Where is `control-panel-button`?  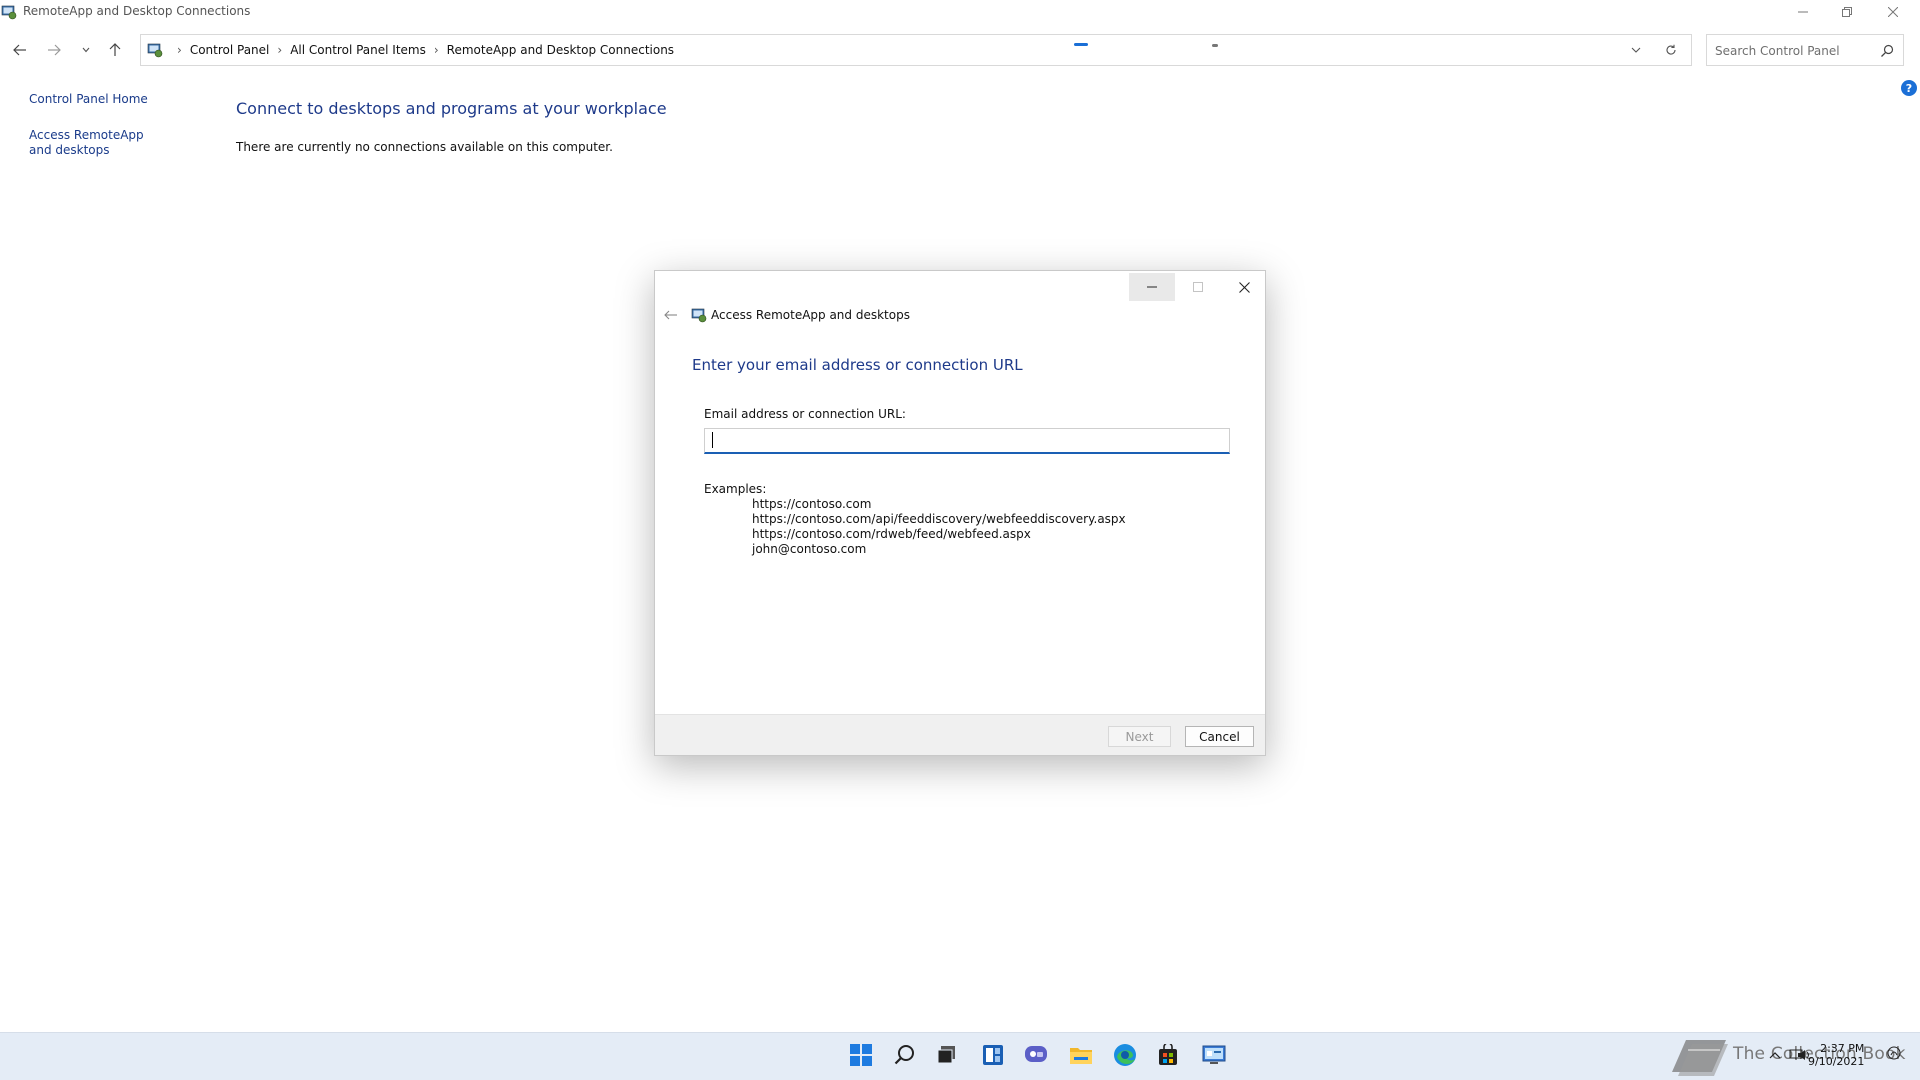
control-panel-button is located at coordinates (1214, 1055).